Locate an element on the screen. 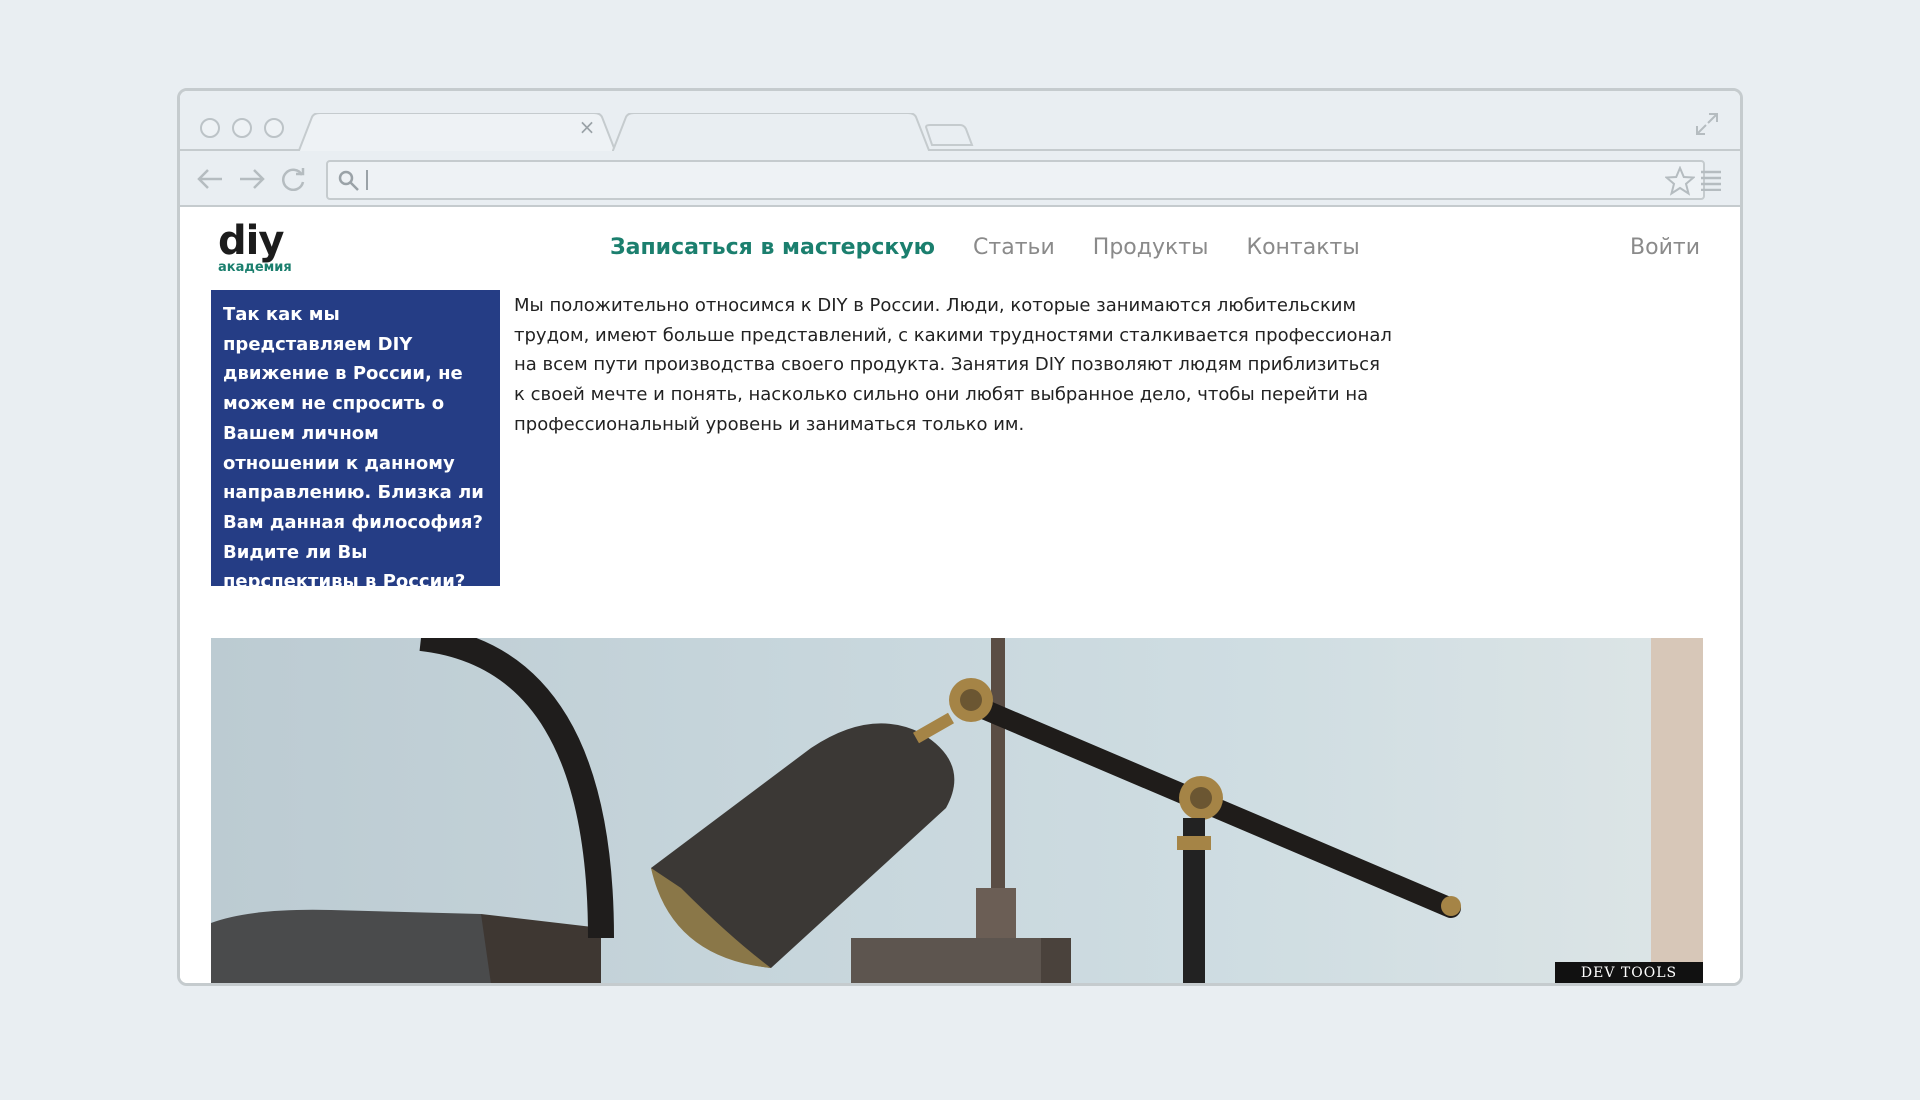 This screenshot has height=1100, width=1920. close-icon: × is located at coordinates (587, 127).